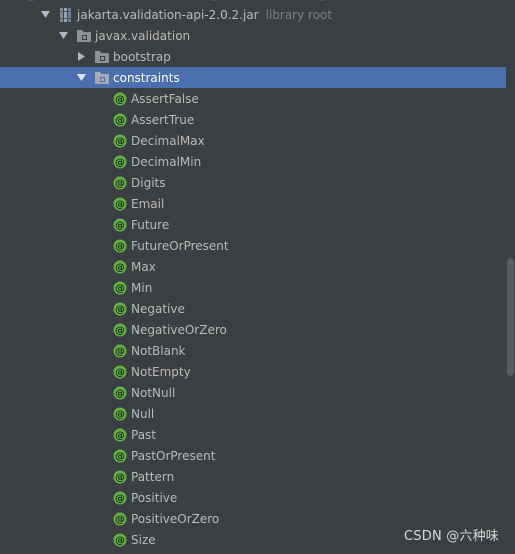 The width and height of the screenshot is (515, 554). What do you see at coordinates (179, 329) in the screenshot?
I see `annotation-label: NegativeOrZero` at bounding box center [179, 329].